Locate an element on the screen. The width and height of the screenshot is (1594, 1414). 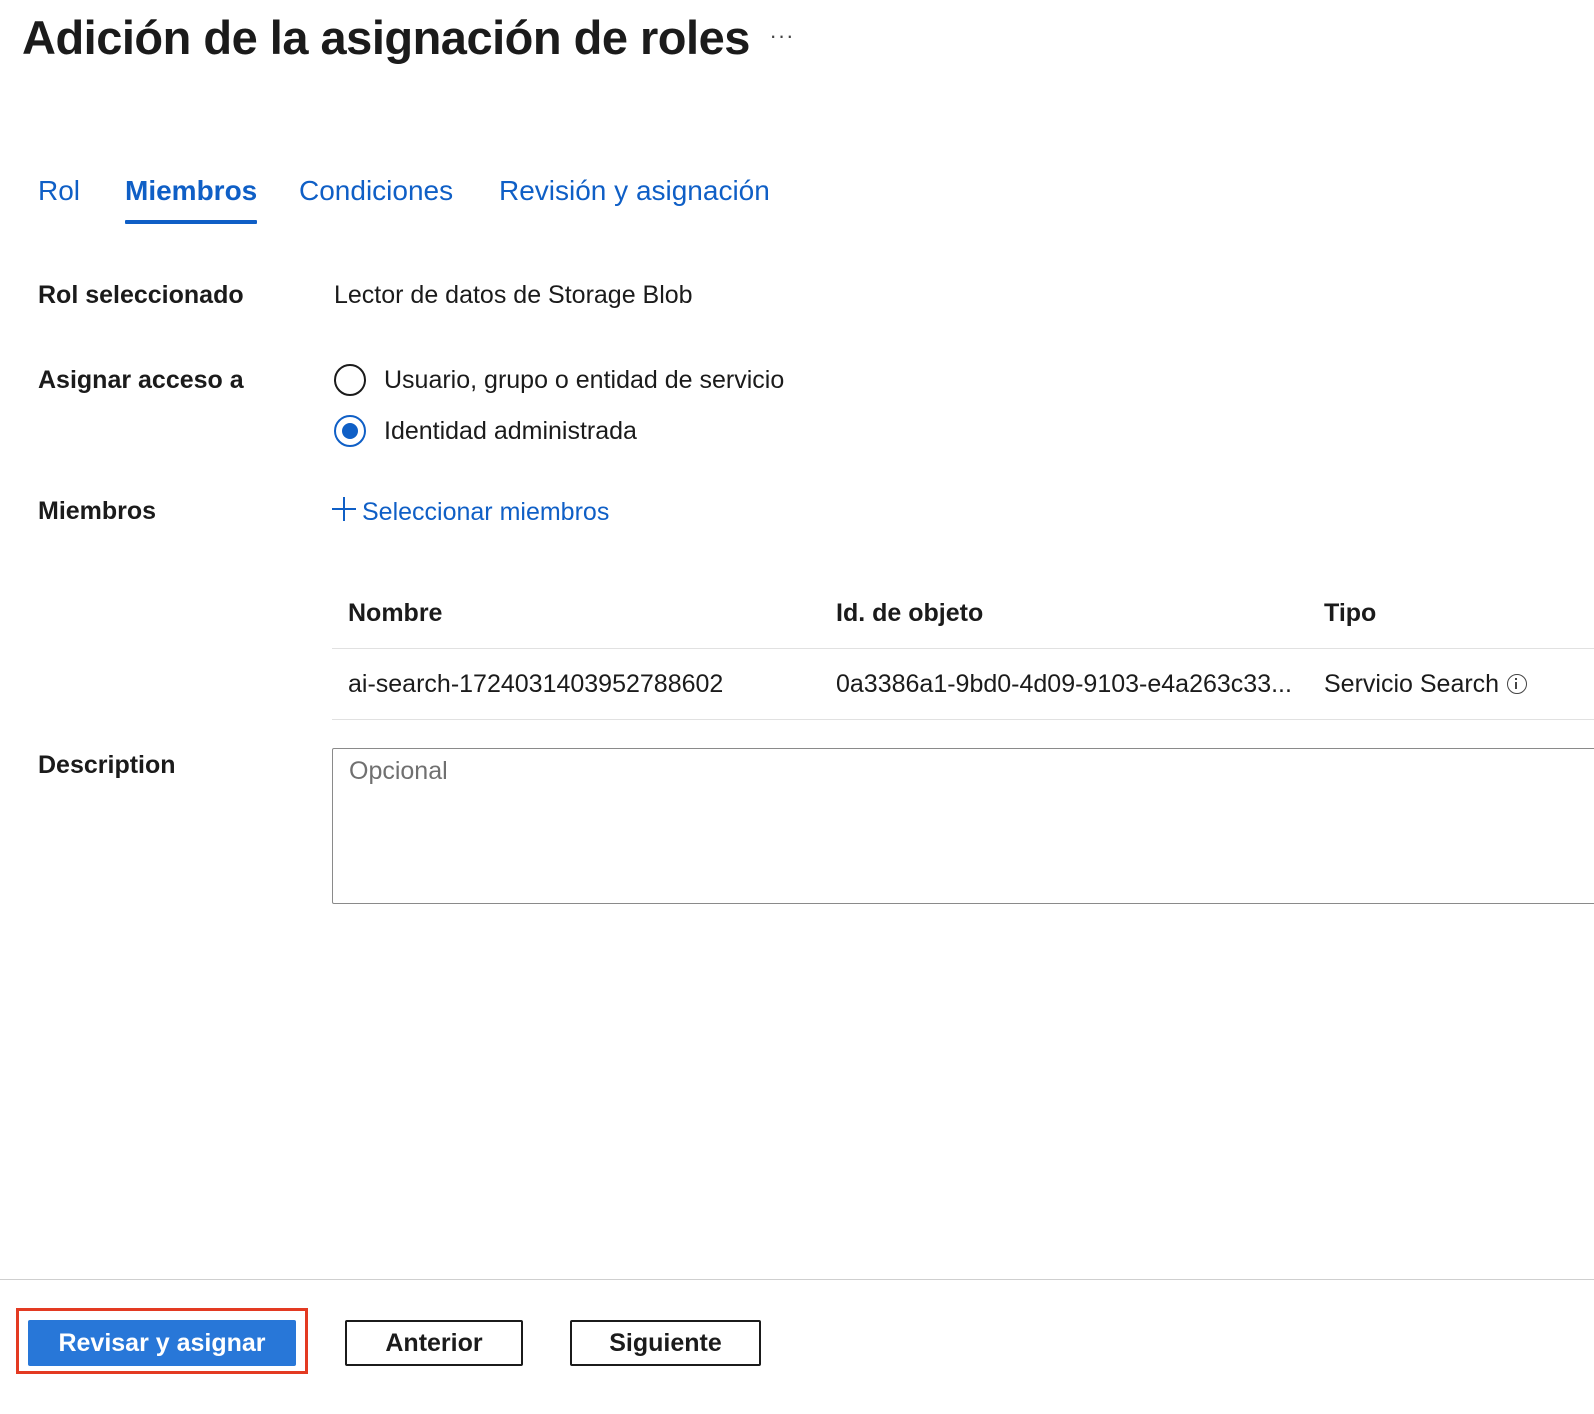
table-header: Nombre Id. de objeto Tipo is located at coordinates (963, 613).